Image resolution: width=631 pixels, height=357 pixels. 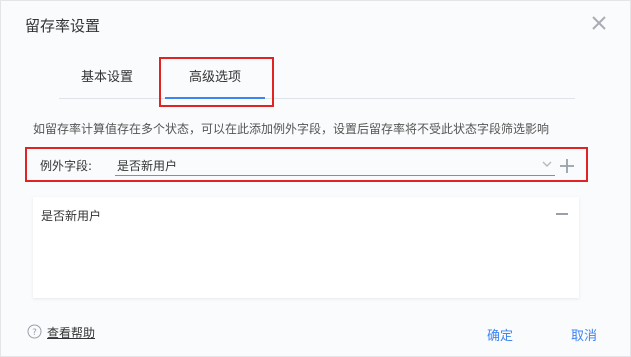 I want to click on confirm-button: 确定, so click(x=500, y=334).